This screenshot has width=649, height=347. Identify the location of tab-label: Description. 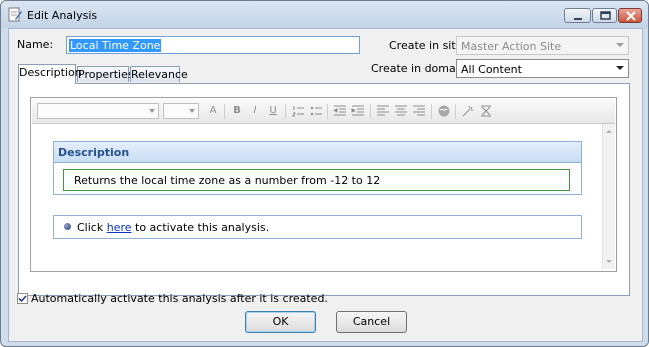
(50, 72).